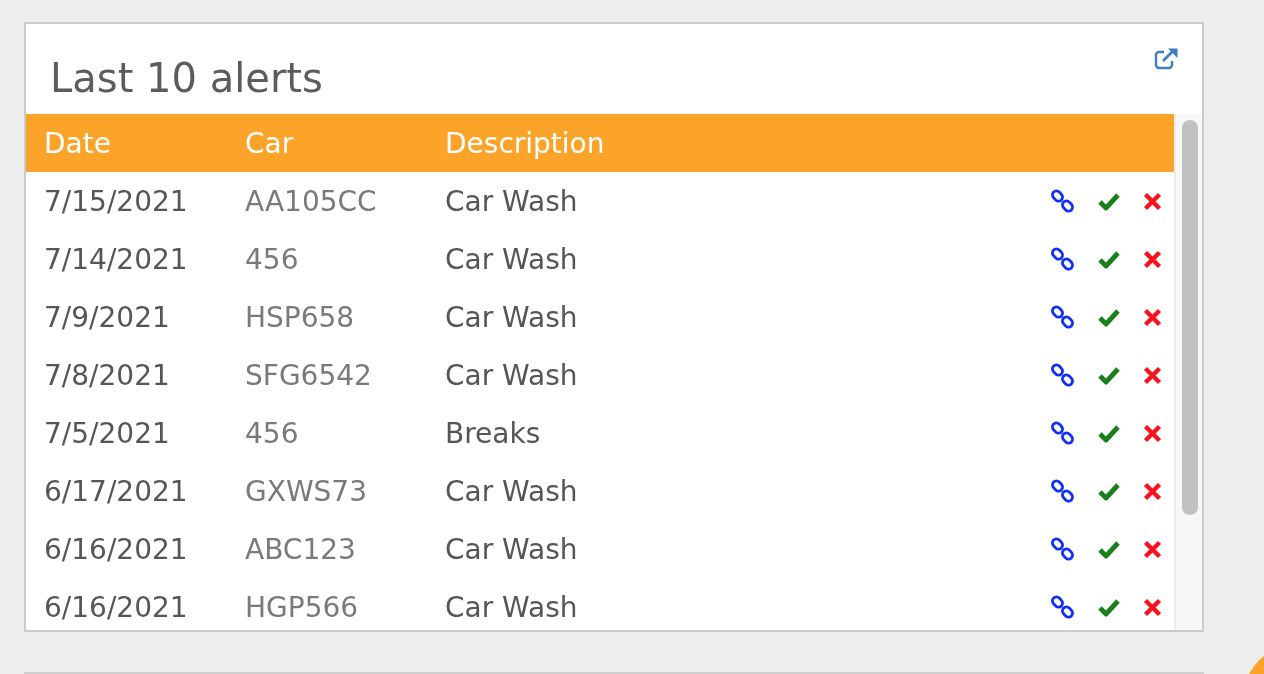 The image size is (1264, 674). Describe the element at coordinates (107, 375) in the screenshot. I see `table-cell-text: 7/8/2021` at that location.